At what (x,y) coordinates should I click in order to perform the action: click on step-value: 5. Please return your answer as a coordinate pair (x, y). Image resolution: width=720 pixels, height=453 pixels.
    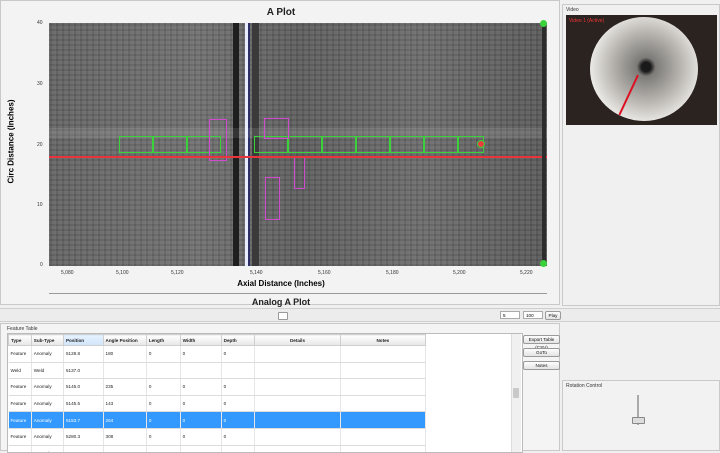
    Looking at the image, I should click on (504, 315).